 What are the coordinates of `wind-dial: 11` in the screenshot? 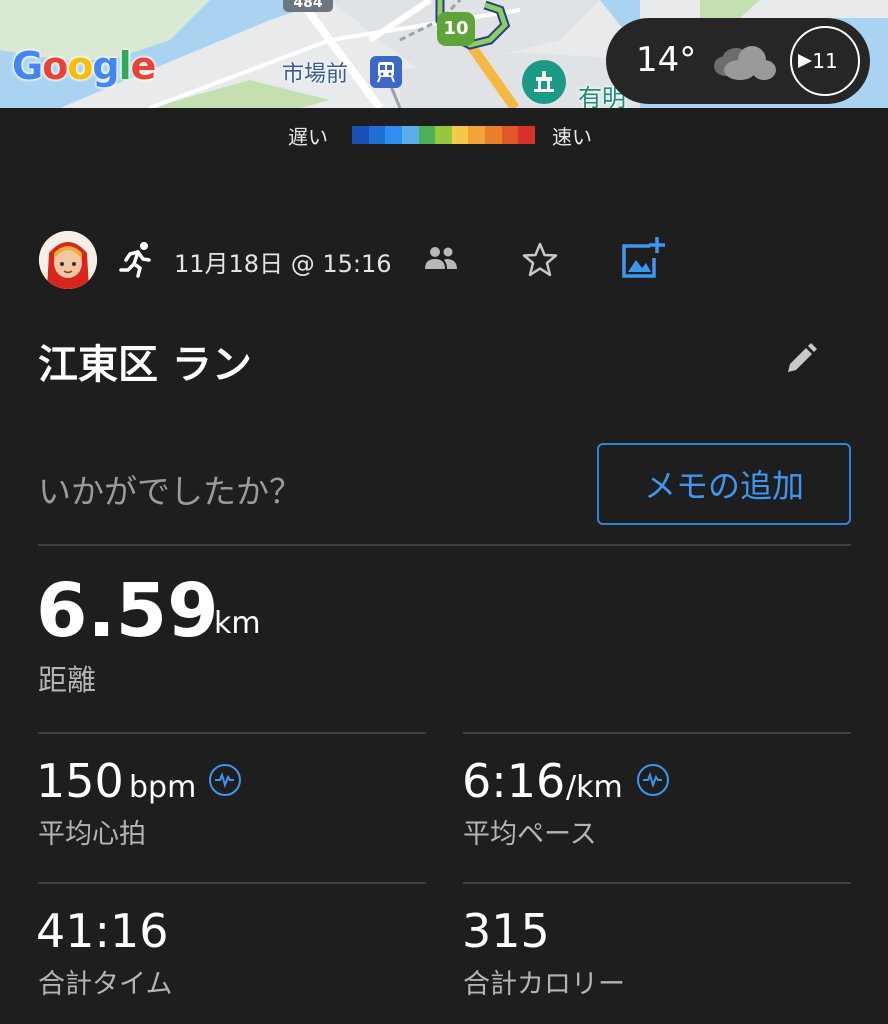 It's located at (825, 61).